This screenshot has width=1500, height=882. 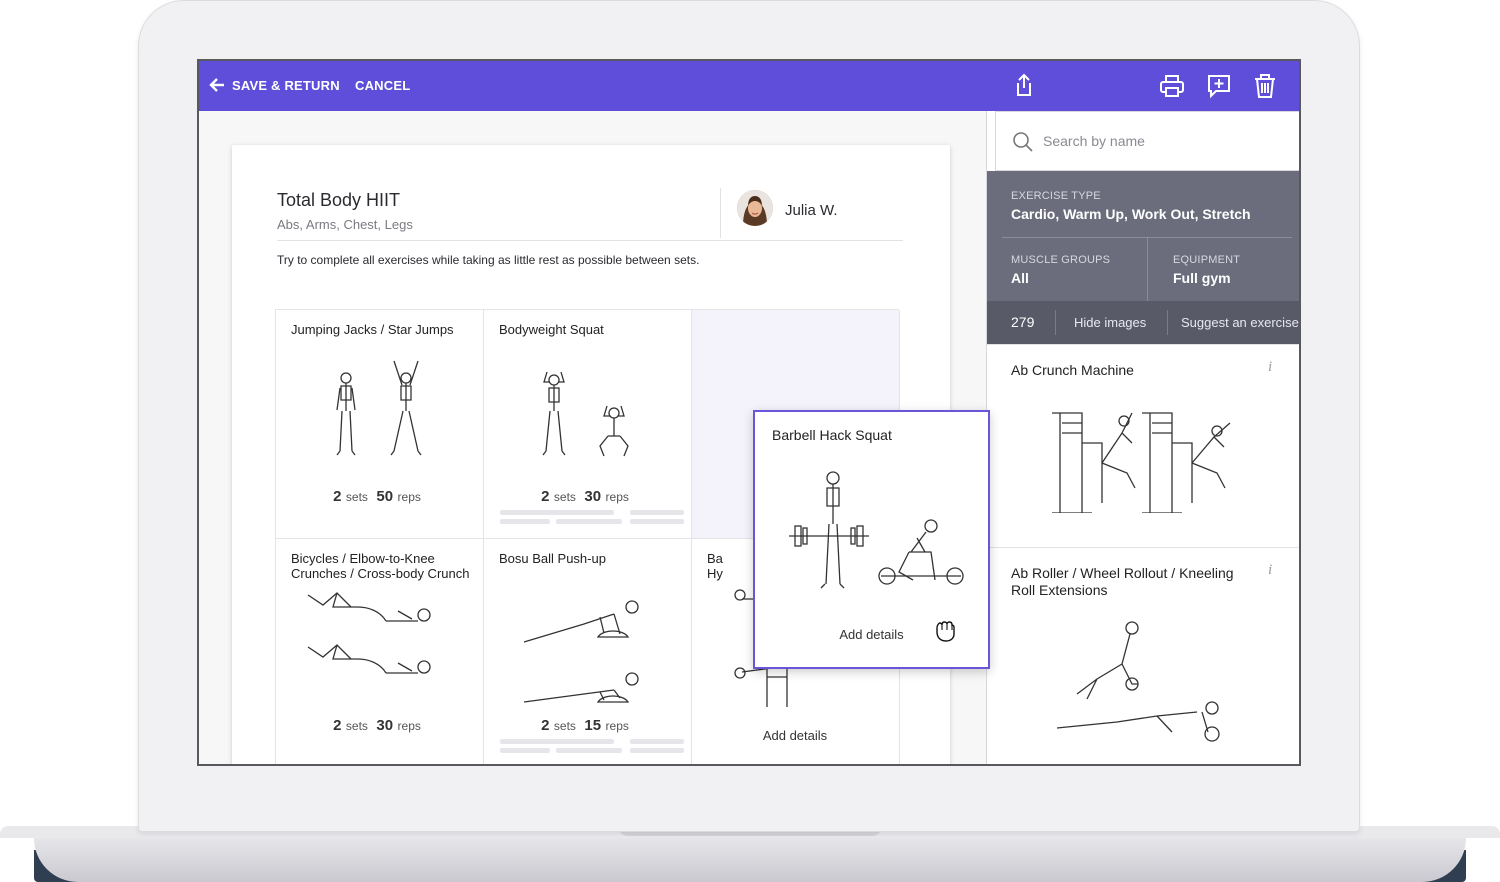 What do you see at coordinates (552, 558) in the screenshot?
I see `exercise-name: Bosu Ball Push-up` at bounding box center [552, 558].